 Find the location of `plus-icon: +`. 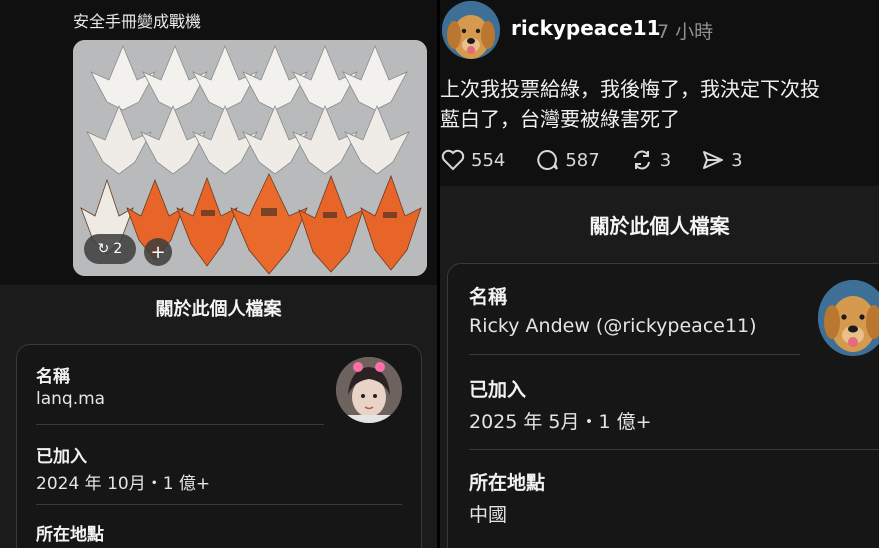

plus-icon: + is located at coordinates (158, 252).